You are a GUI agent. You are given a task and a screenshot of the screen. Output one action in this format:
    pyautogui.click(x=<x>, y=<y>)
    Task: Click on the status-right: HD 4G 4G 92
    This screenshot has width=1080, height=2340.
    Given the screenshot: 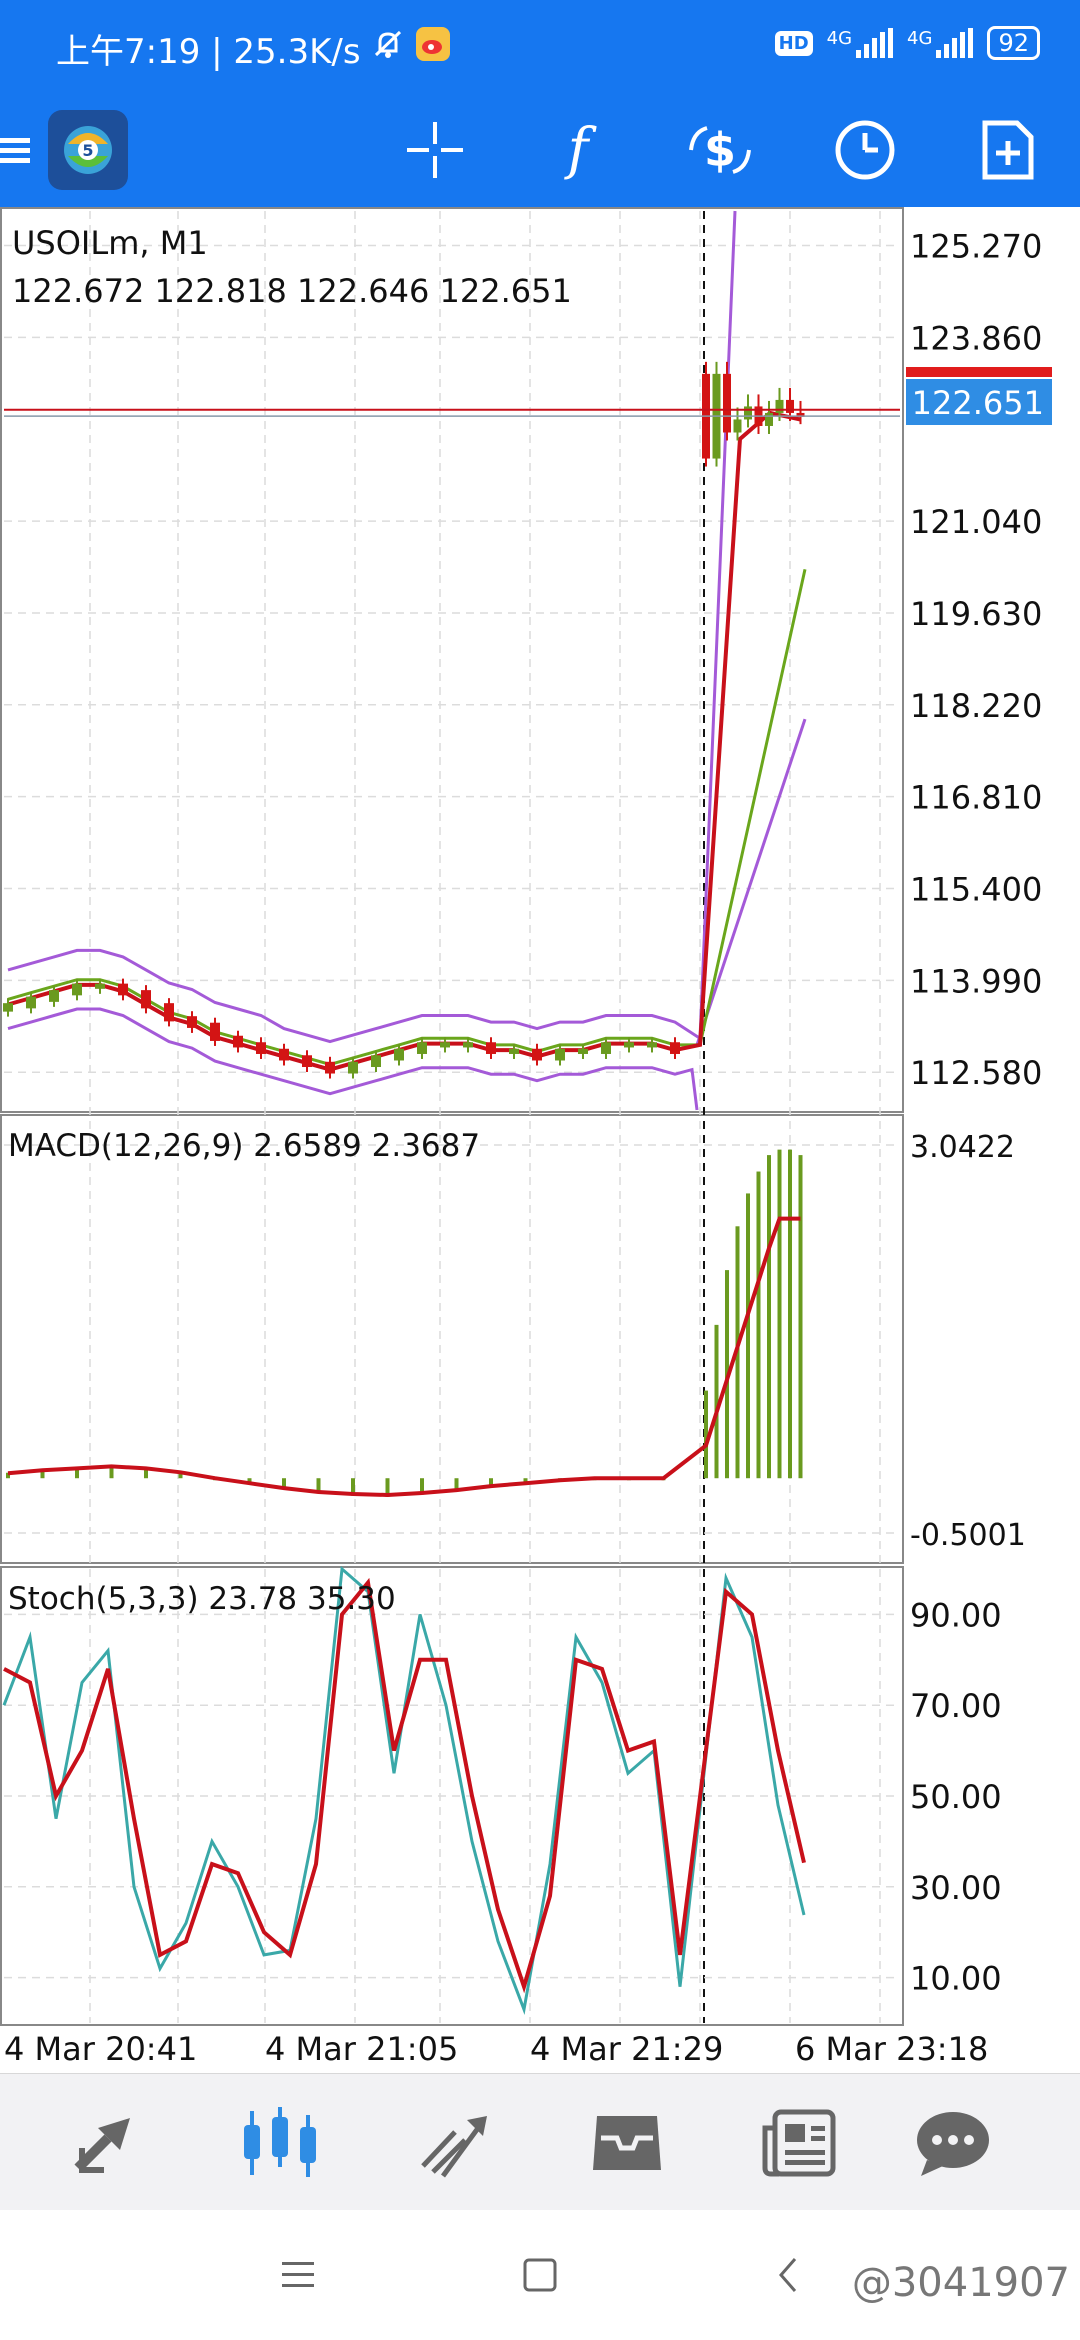 What is the action you would take?
    pyautogui.click(x=907, y=43)
    